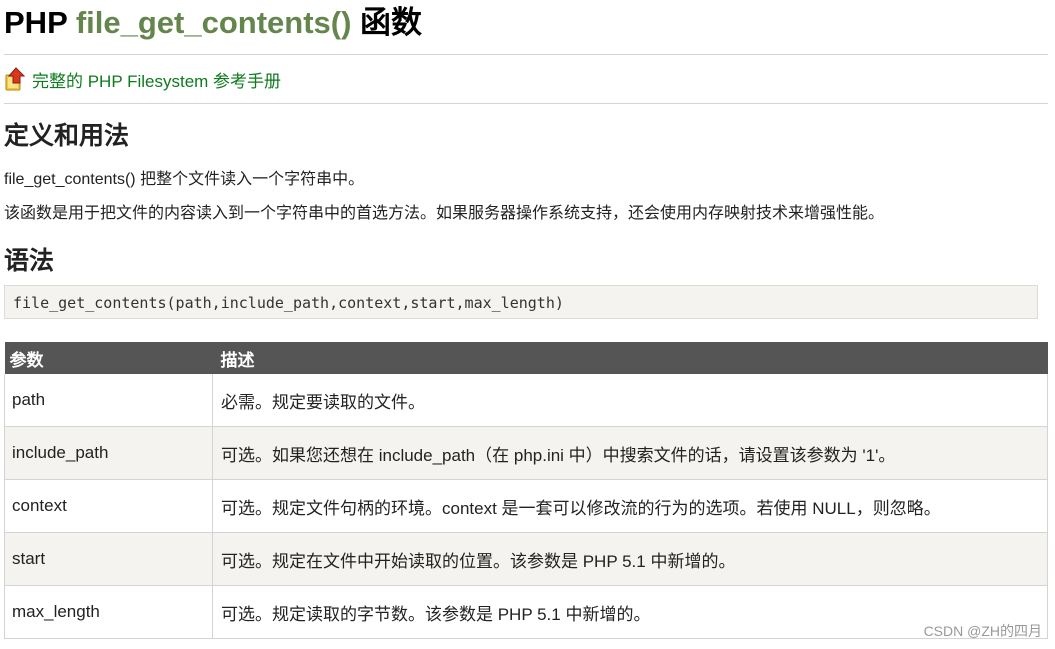 The image size is (1055, 649). I want to click on title-function-name: file_get_contents(), so click(213, 22).